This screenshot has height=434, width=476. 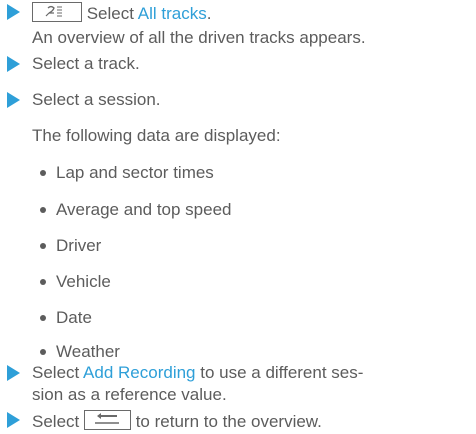 I want to click on bullet-item: Weather, so click(x=88, y=351).